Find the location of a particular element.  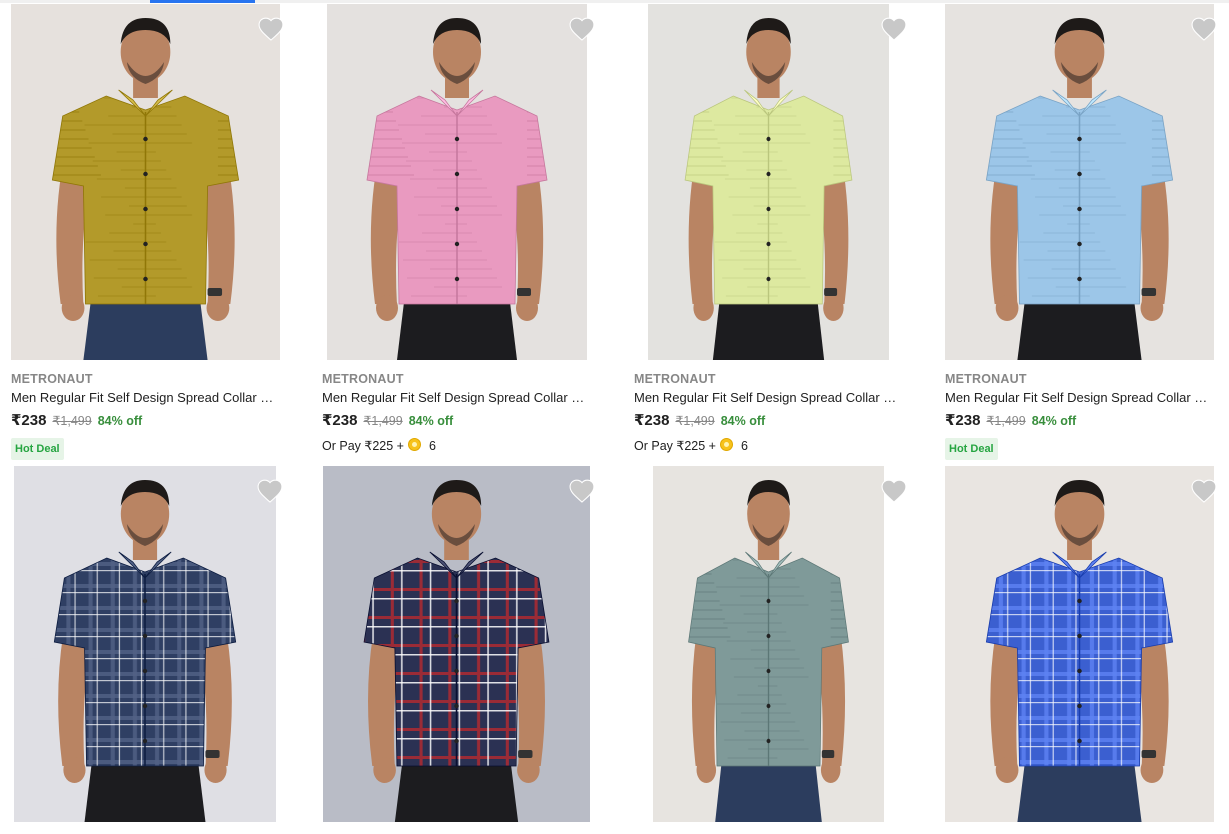

top-divider is located at coordinates (614, 1).